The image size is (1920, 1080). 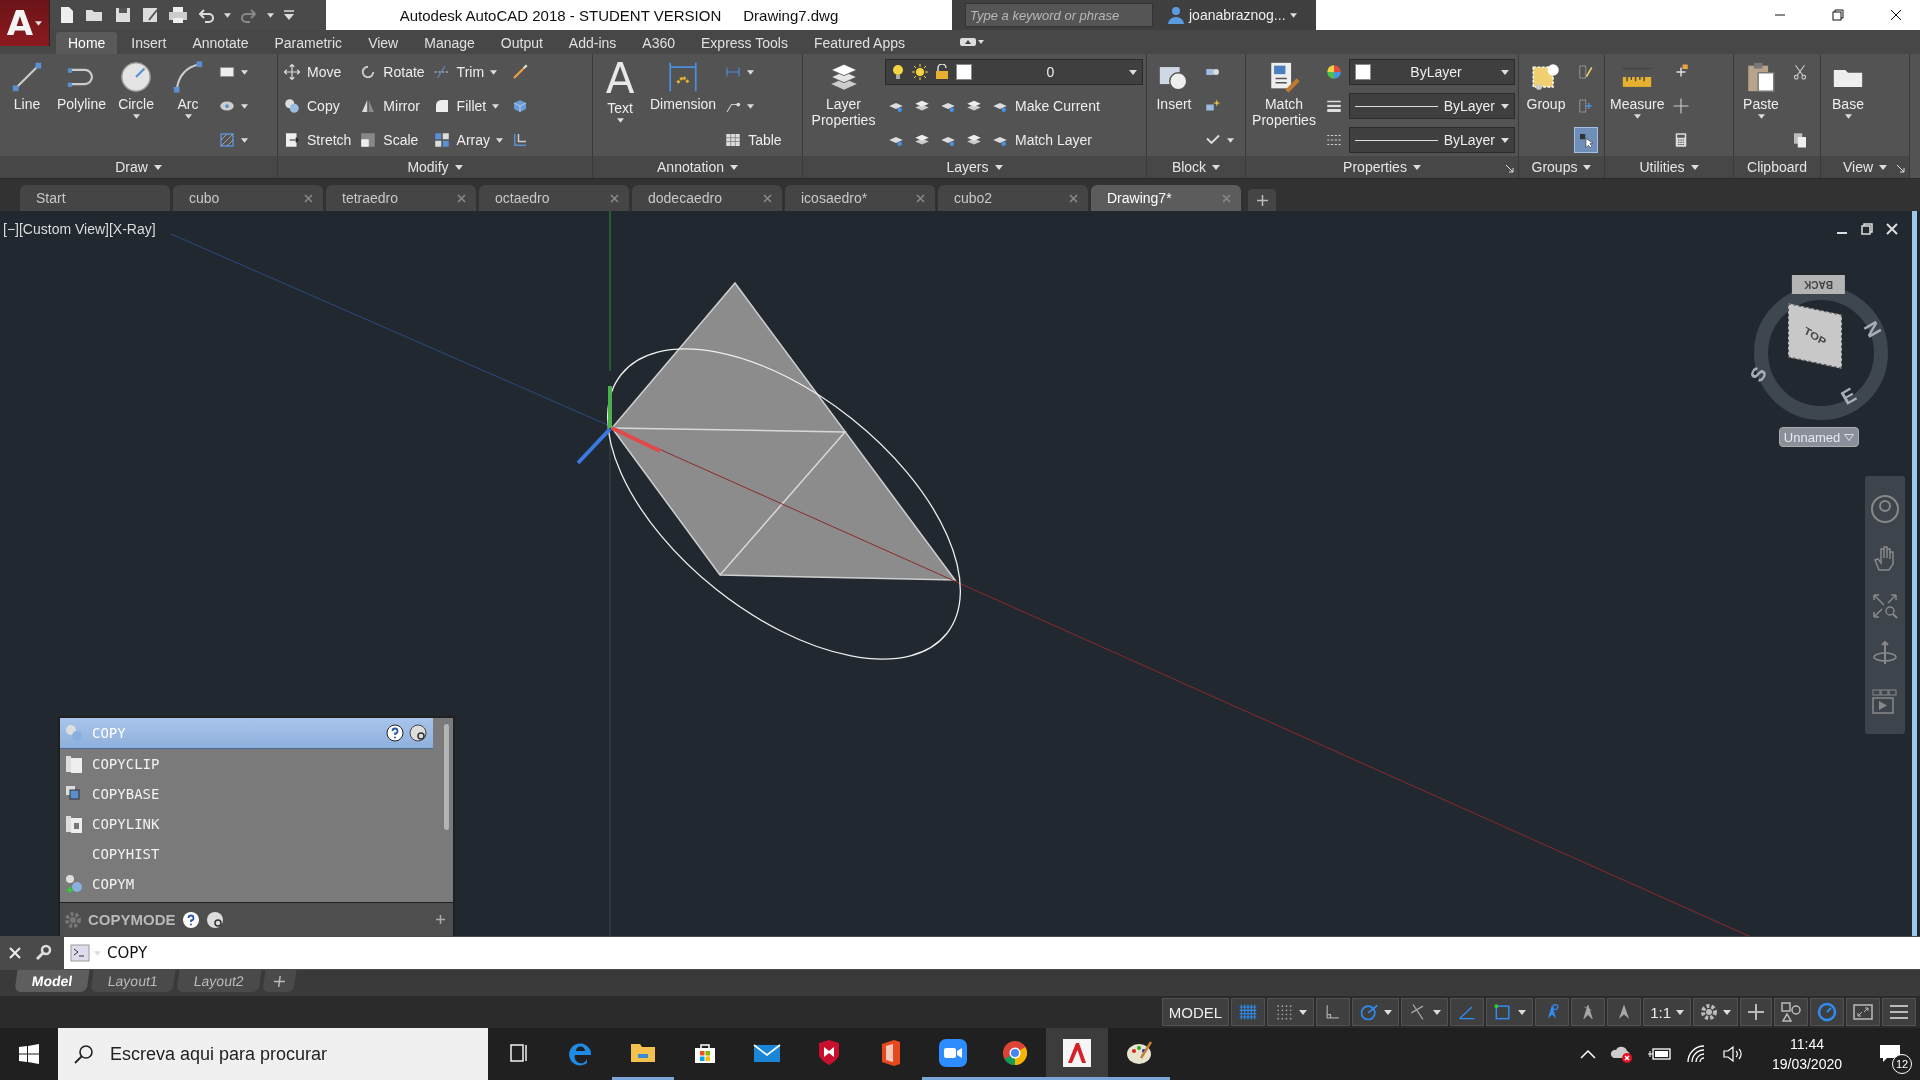 I want to click on panel-title-button: Utilities, so click(x=1669, y=167).